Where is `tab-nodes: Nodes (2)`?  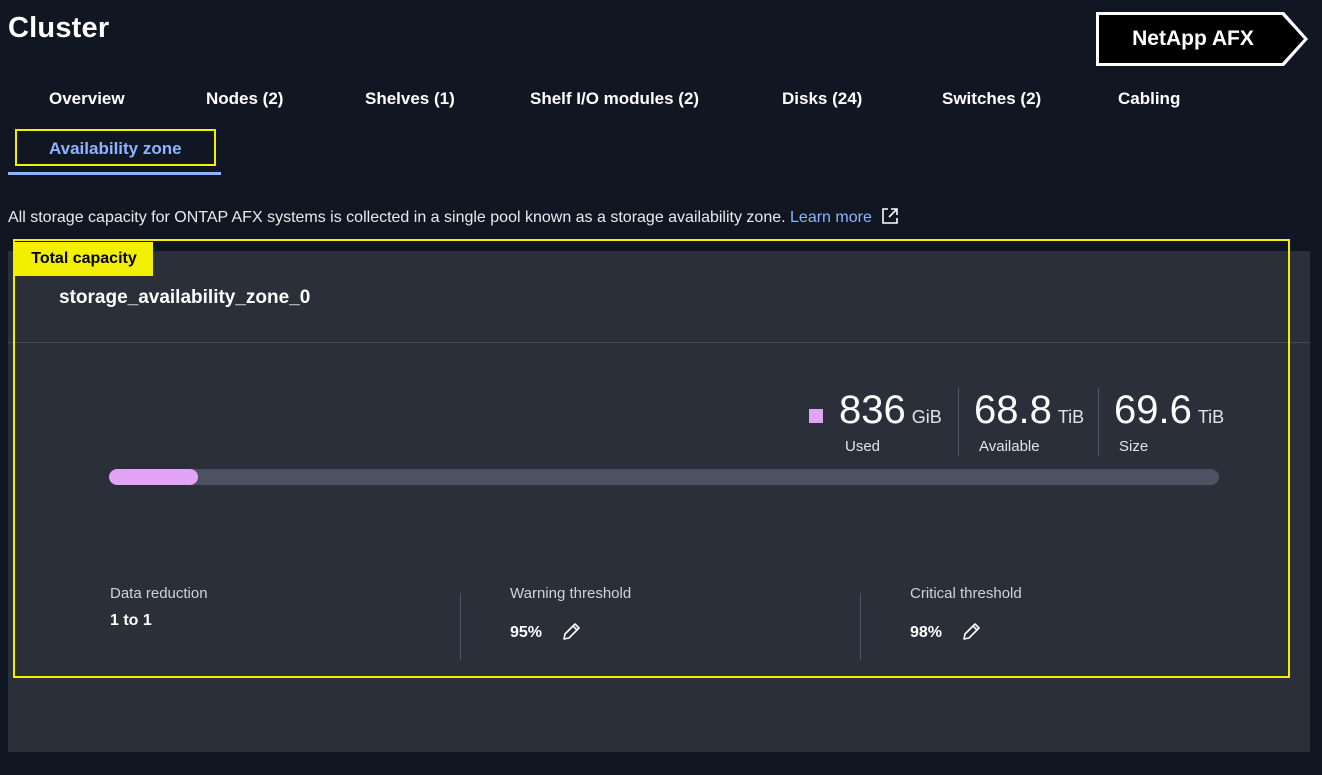
tab-nodes: Nodes (2) is located at coordinates (244, 99).